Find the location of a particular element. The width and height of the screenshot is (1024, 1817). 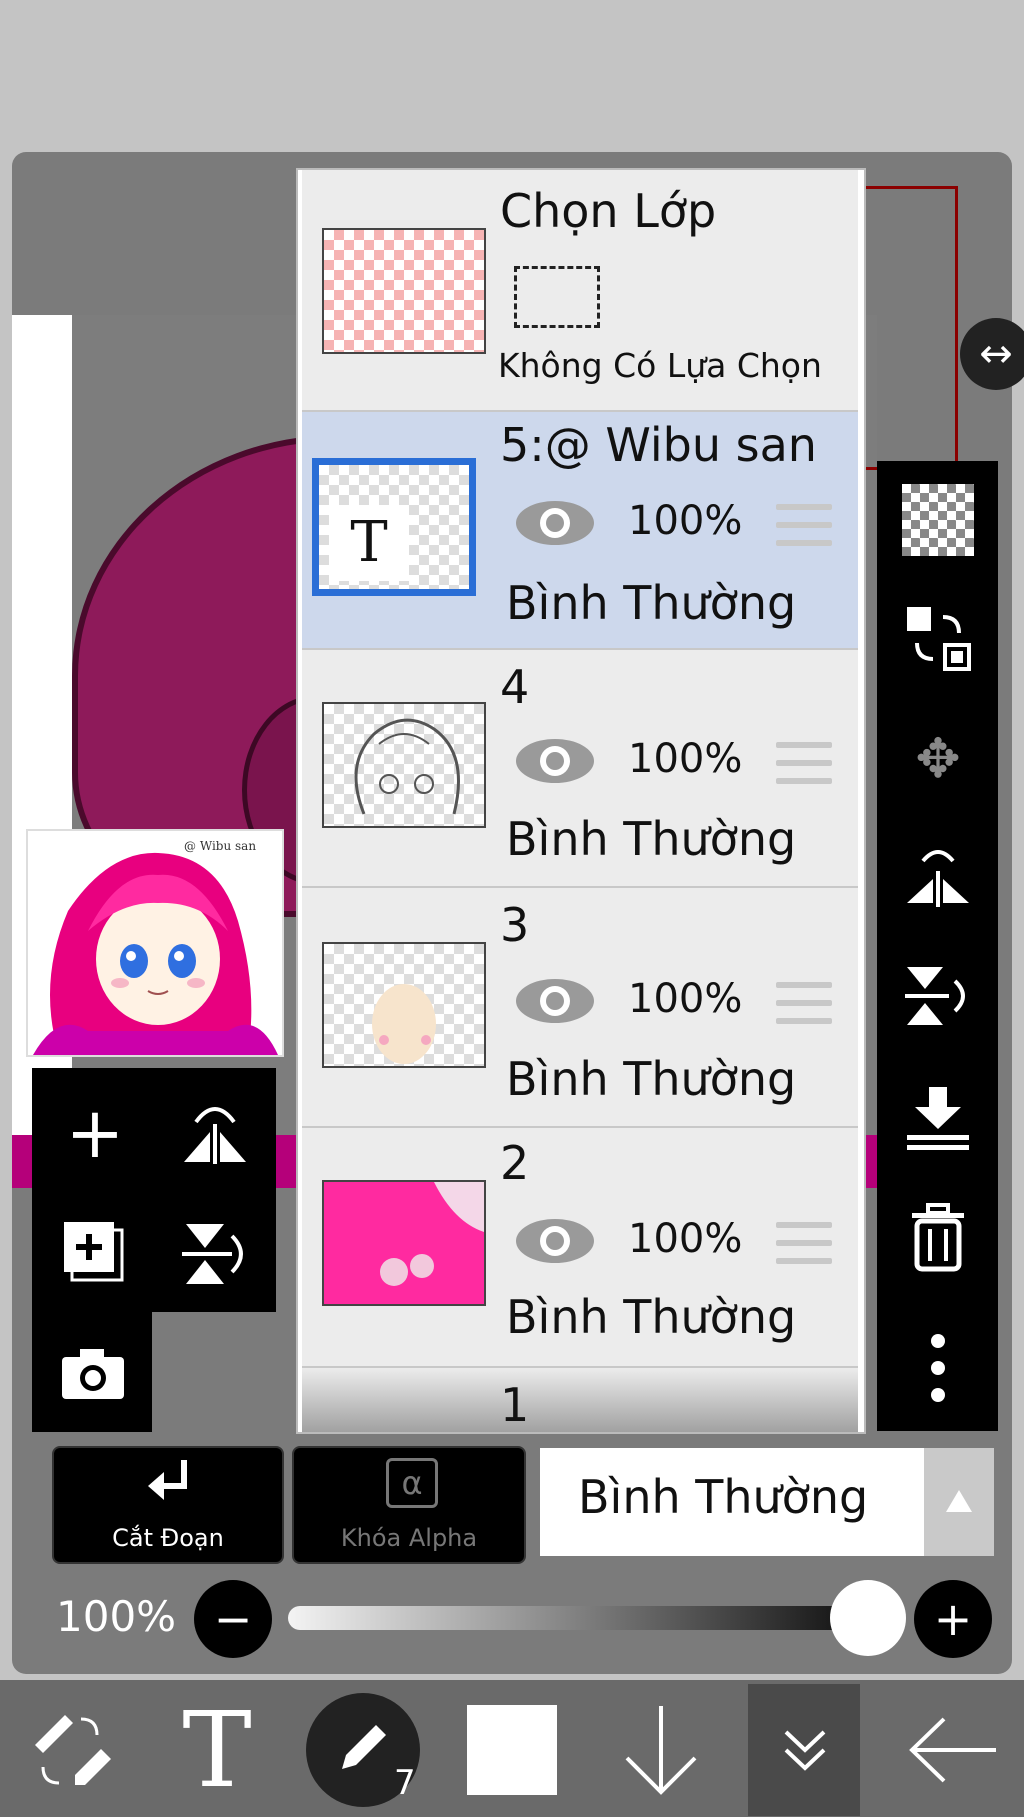

left-toolbar: + is located at coordinates (154, 1190).